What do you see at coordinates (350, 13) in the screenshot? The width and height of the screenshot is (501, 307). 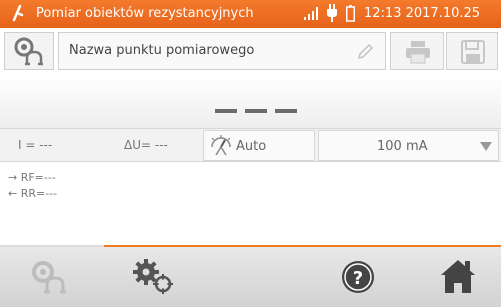 I see `battery-icon` at bounding box center [350, 13].